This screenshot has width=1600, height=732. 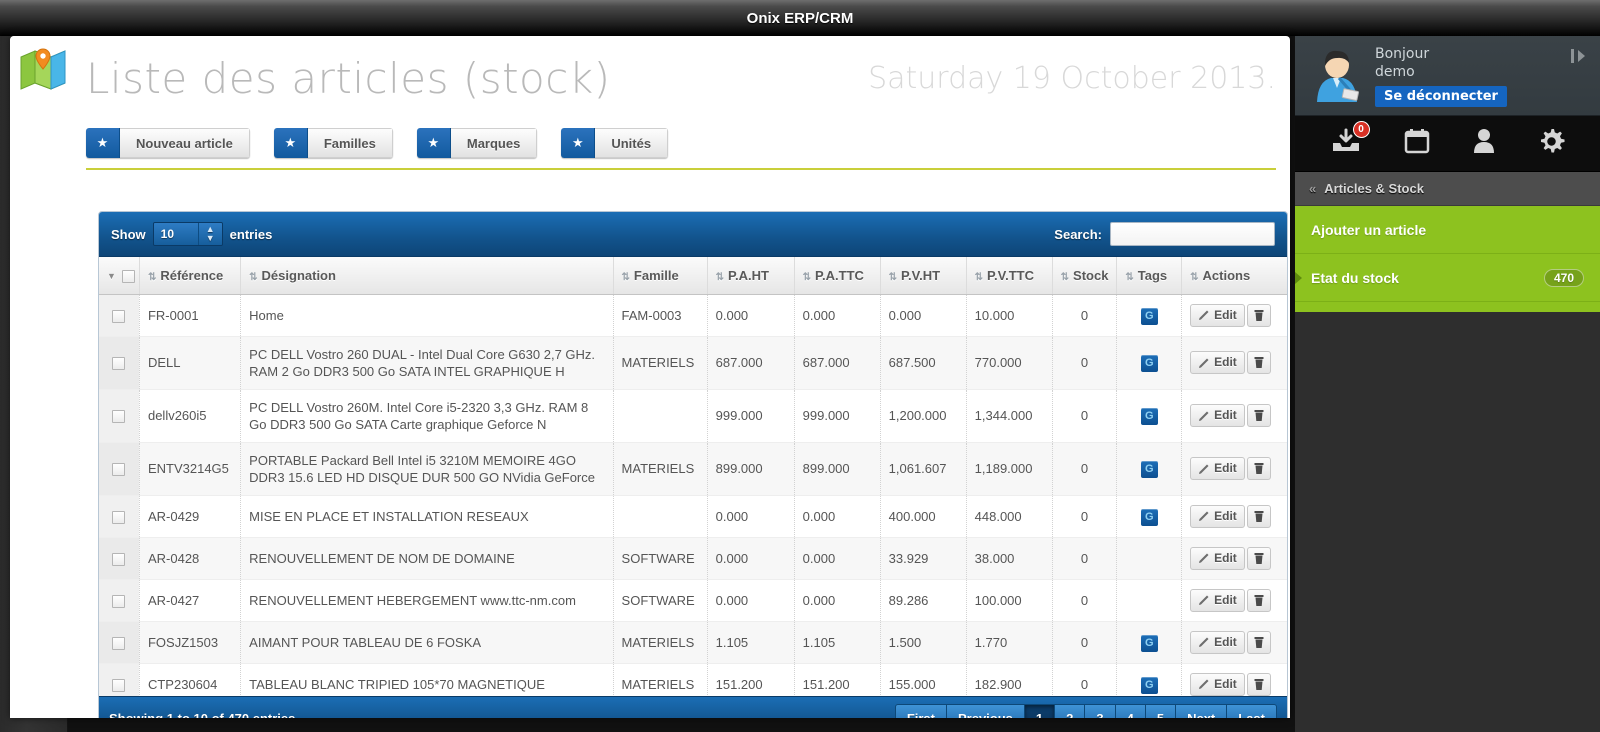 What do you see at coordinates (1580, 58) in the screenshot?
I see `collapse-panel-icon` at bounding box center [1580, 58].